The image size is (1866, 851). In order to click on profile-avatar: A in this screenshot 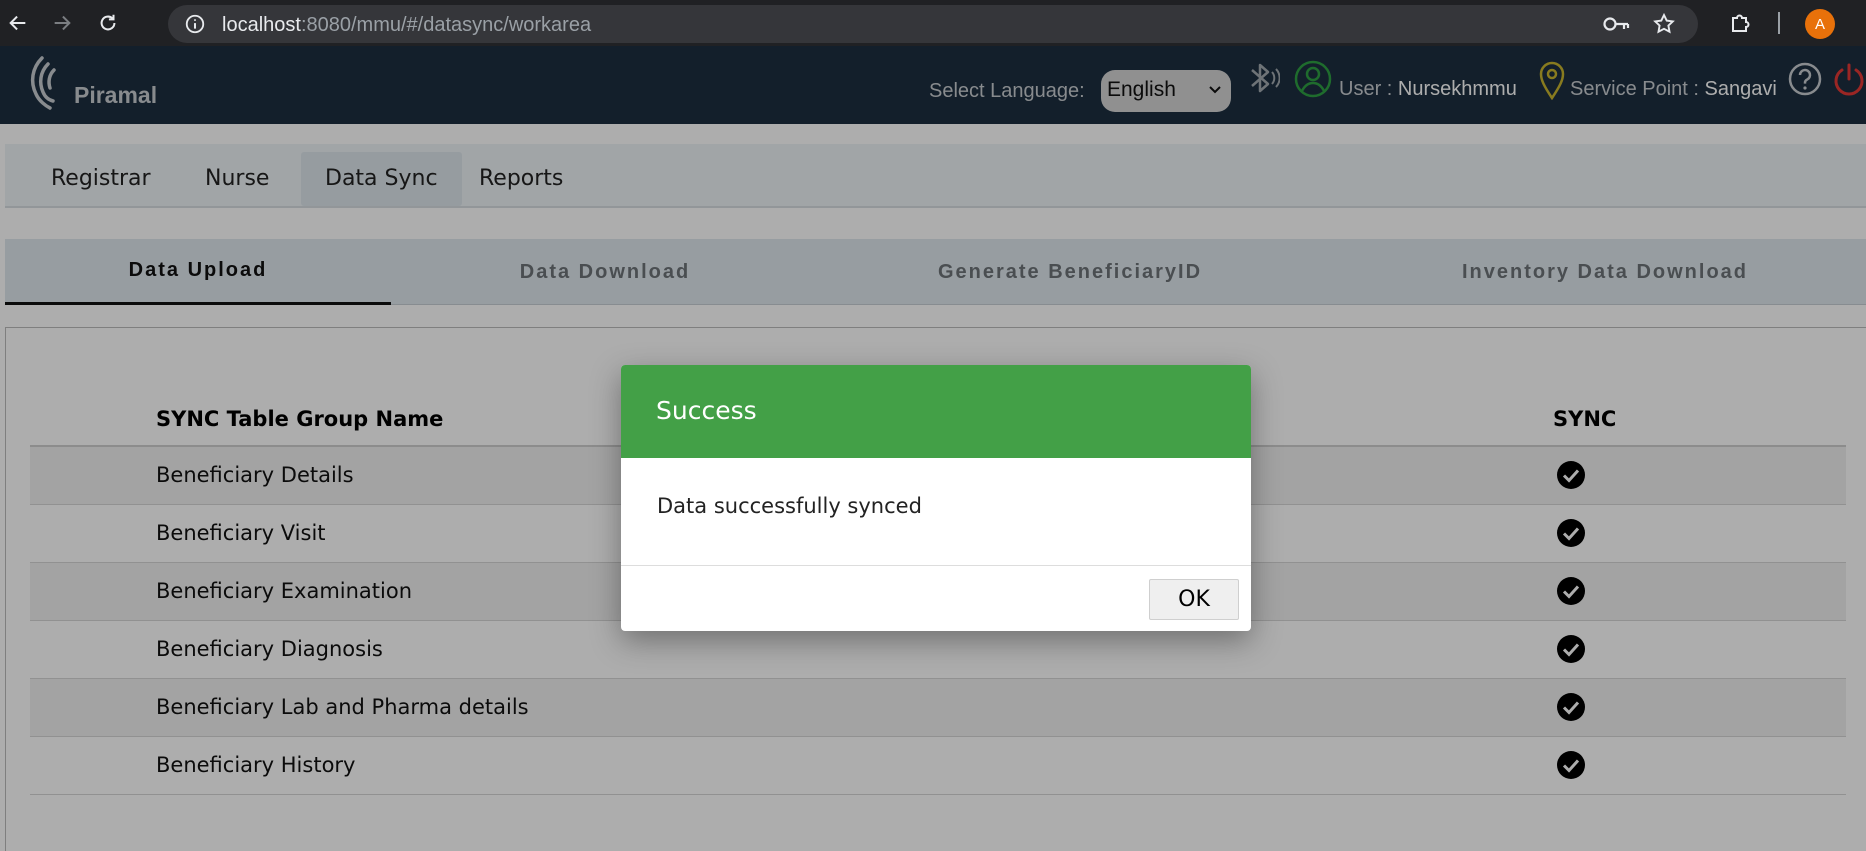, I will do `click(1820, 24)`.